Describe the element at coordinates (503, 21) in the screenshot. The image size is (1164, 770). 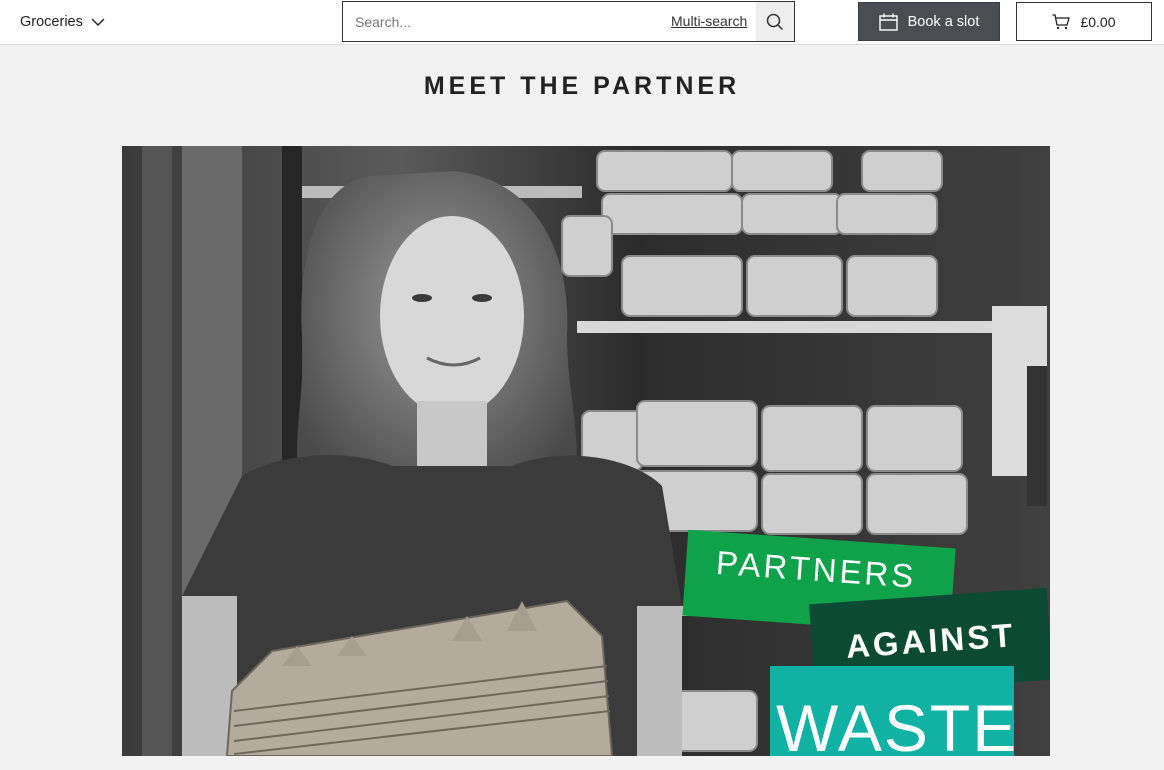
I see `search-input` at that location.